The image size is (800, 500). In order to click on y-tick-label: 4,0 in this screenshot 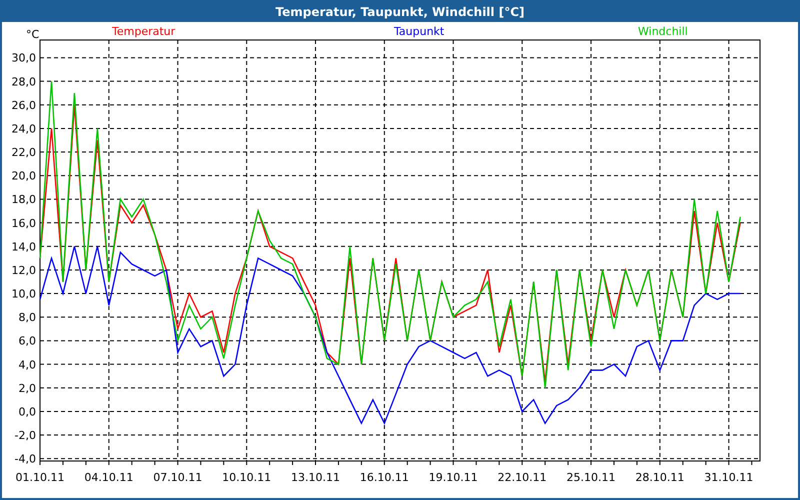, I will do `click(27, 365)`.